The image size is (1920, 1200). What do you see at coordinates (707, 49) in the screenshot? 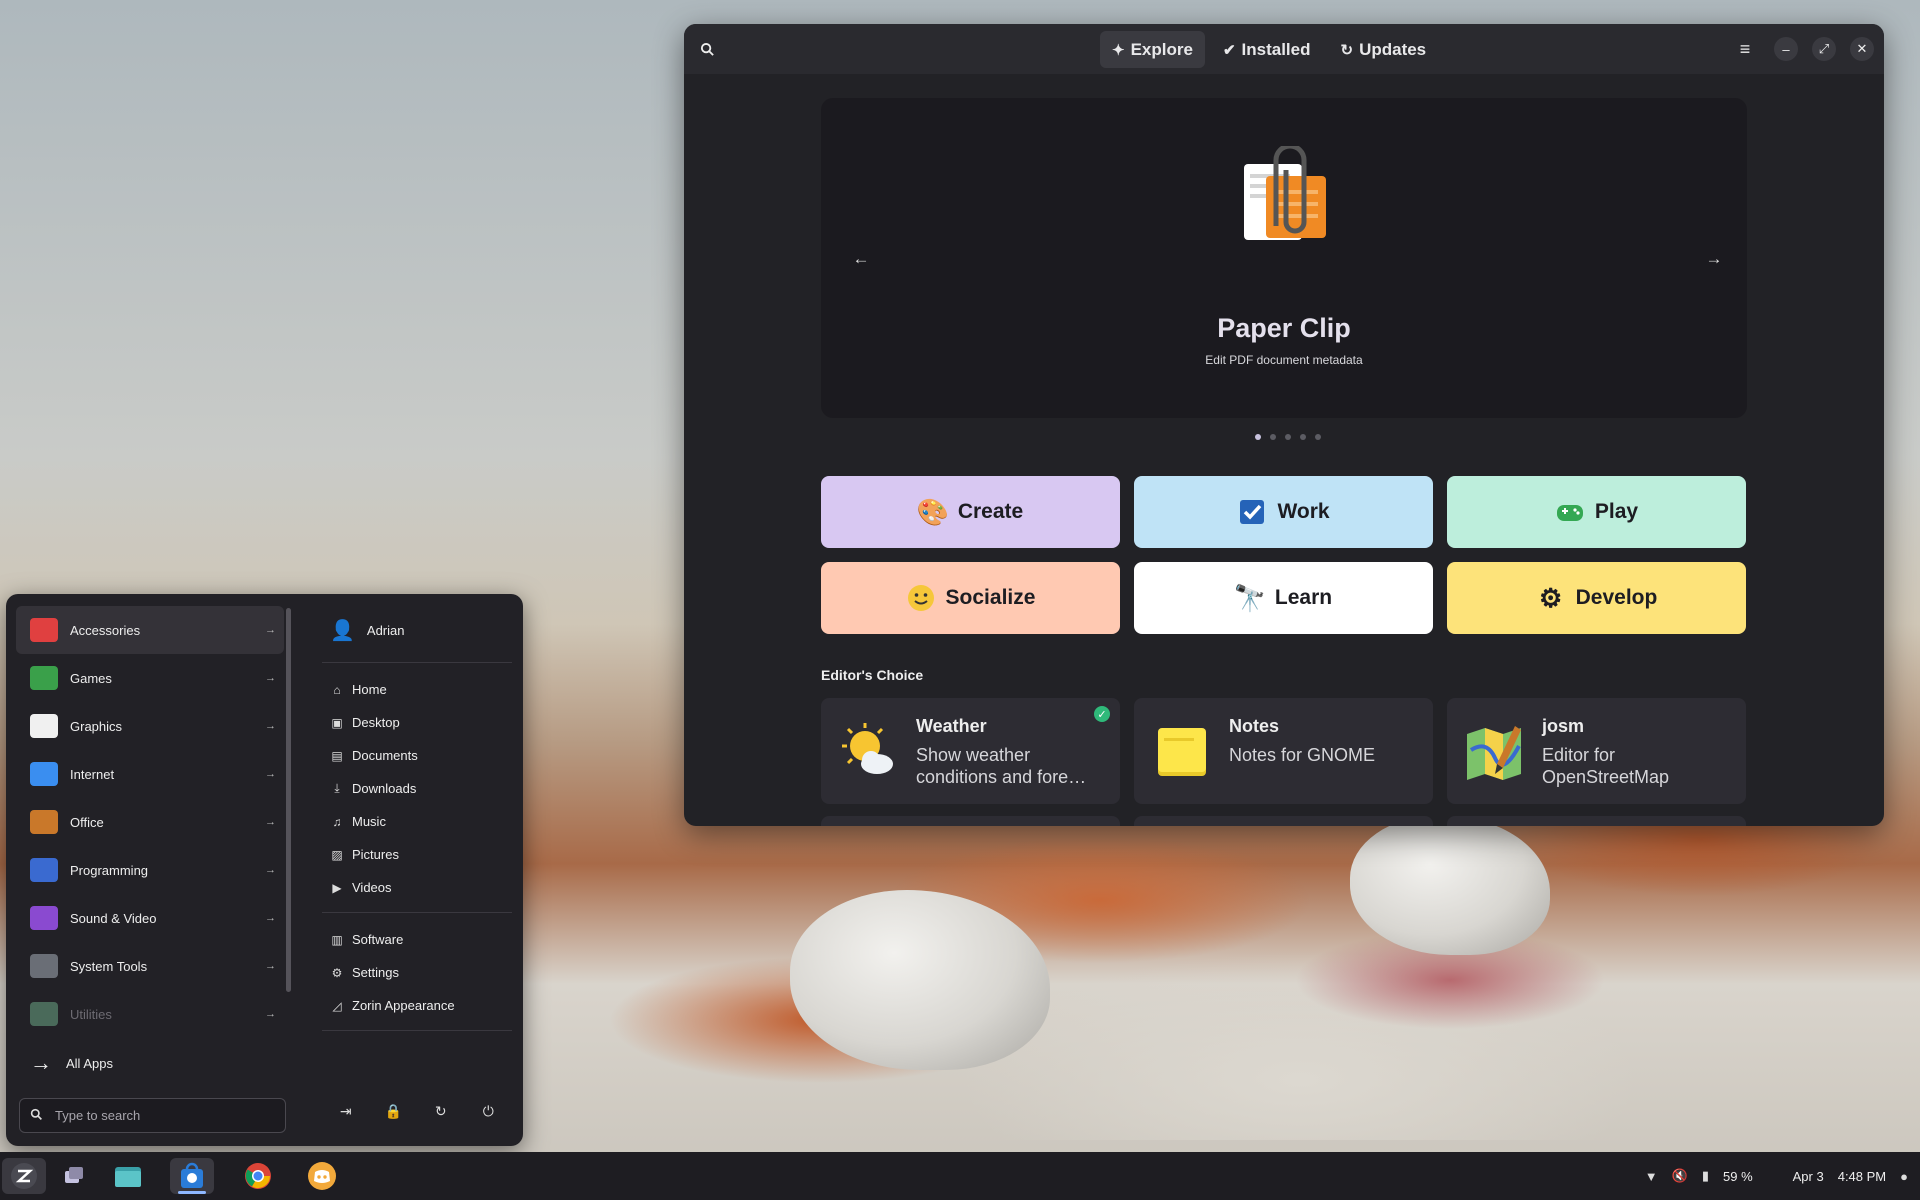
I see `search-button` at bounding box center [707, 49].